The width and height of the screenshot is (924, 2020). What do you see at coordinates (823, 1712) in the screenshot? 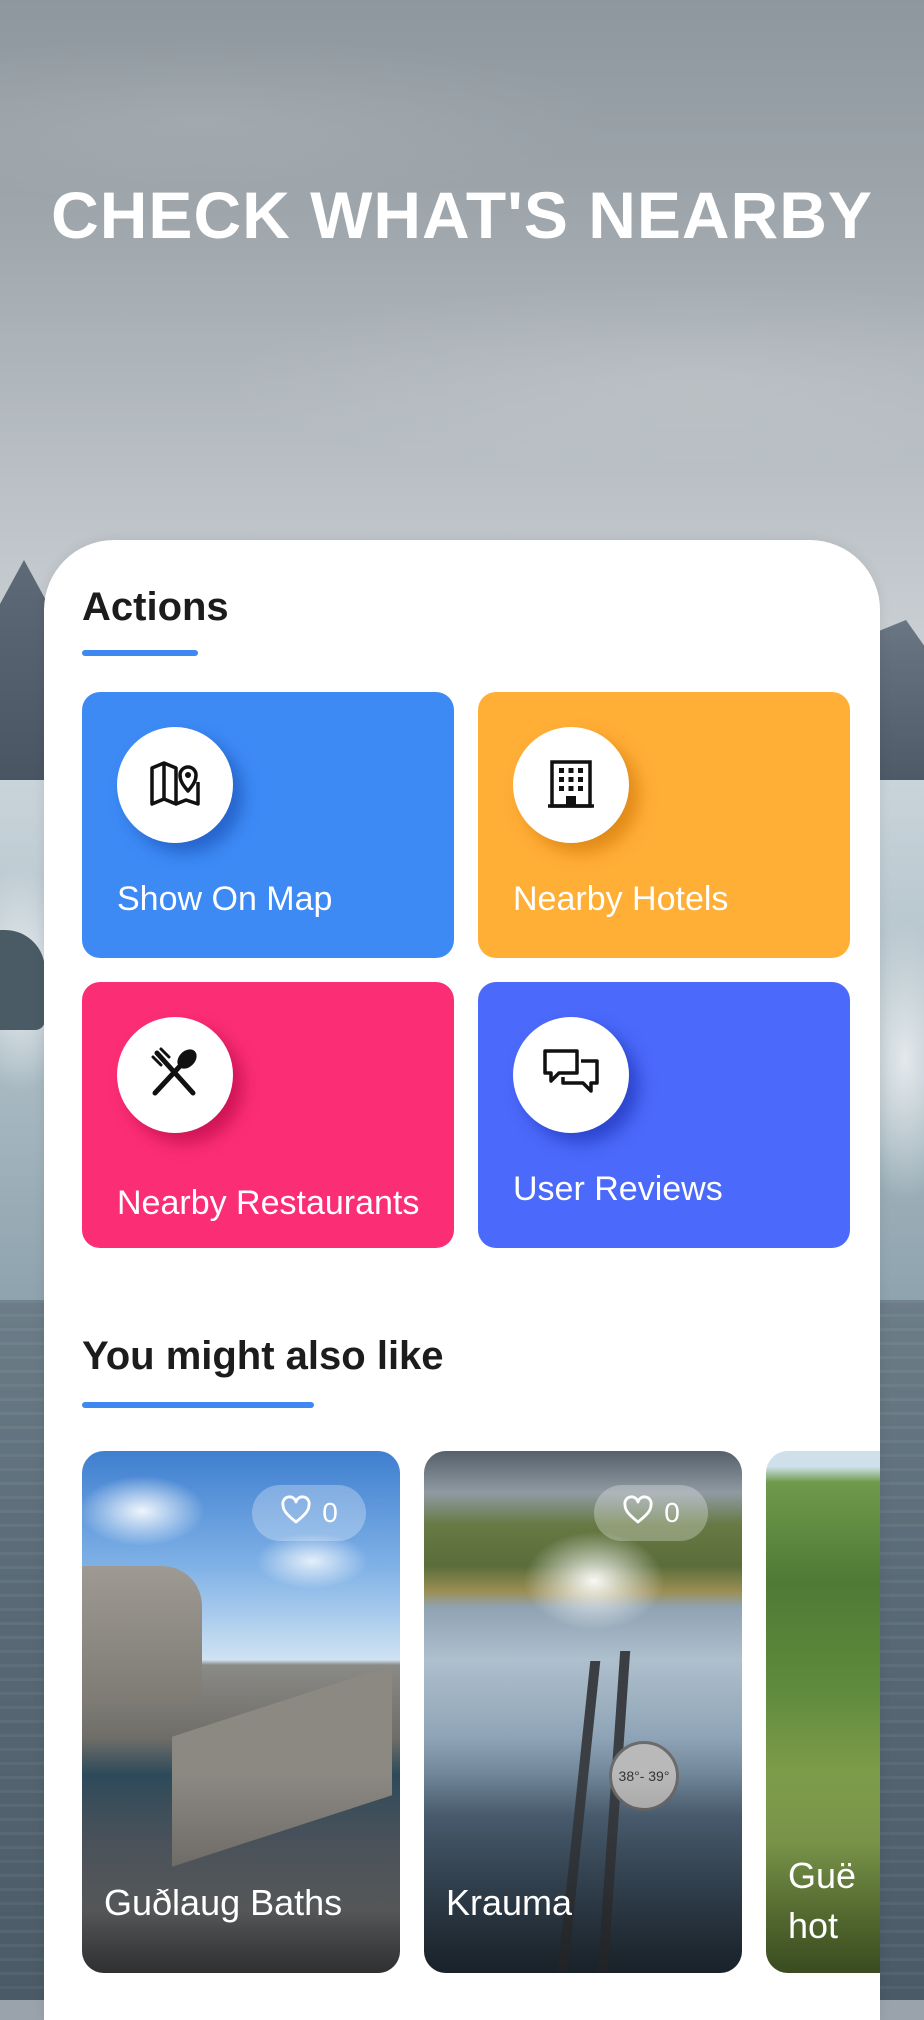
I see `place-card-partial: Guë hot` at bounding box center [823, 1712].